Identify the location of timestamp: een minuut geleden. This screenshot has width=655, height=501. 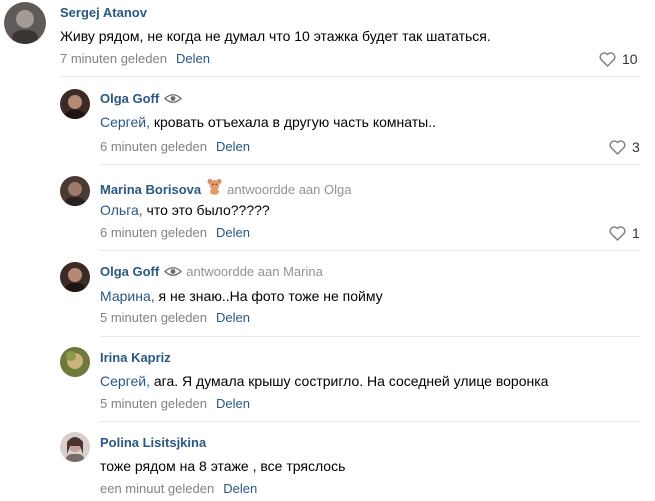
(157, 488).